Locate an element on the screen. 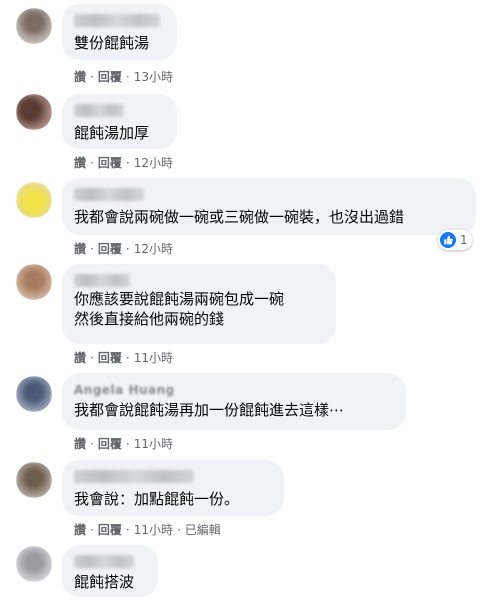 The width and height of the screenshot is (500, 600). timestamp: 13小時 is located at coordinates (153, 77).